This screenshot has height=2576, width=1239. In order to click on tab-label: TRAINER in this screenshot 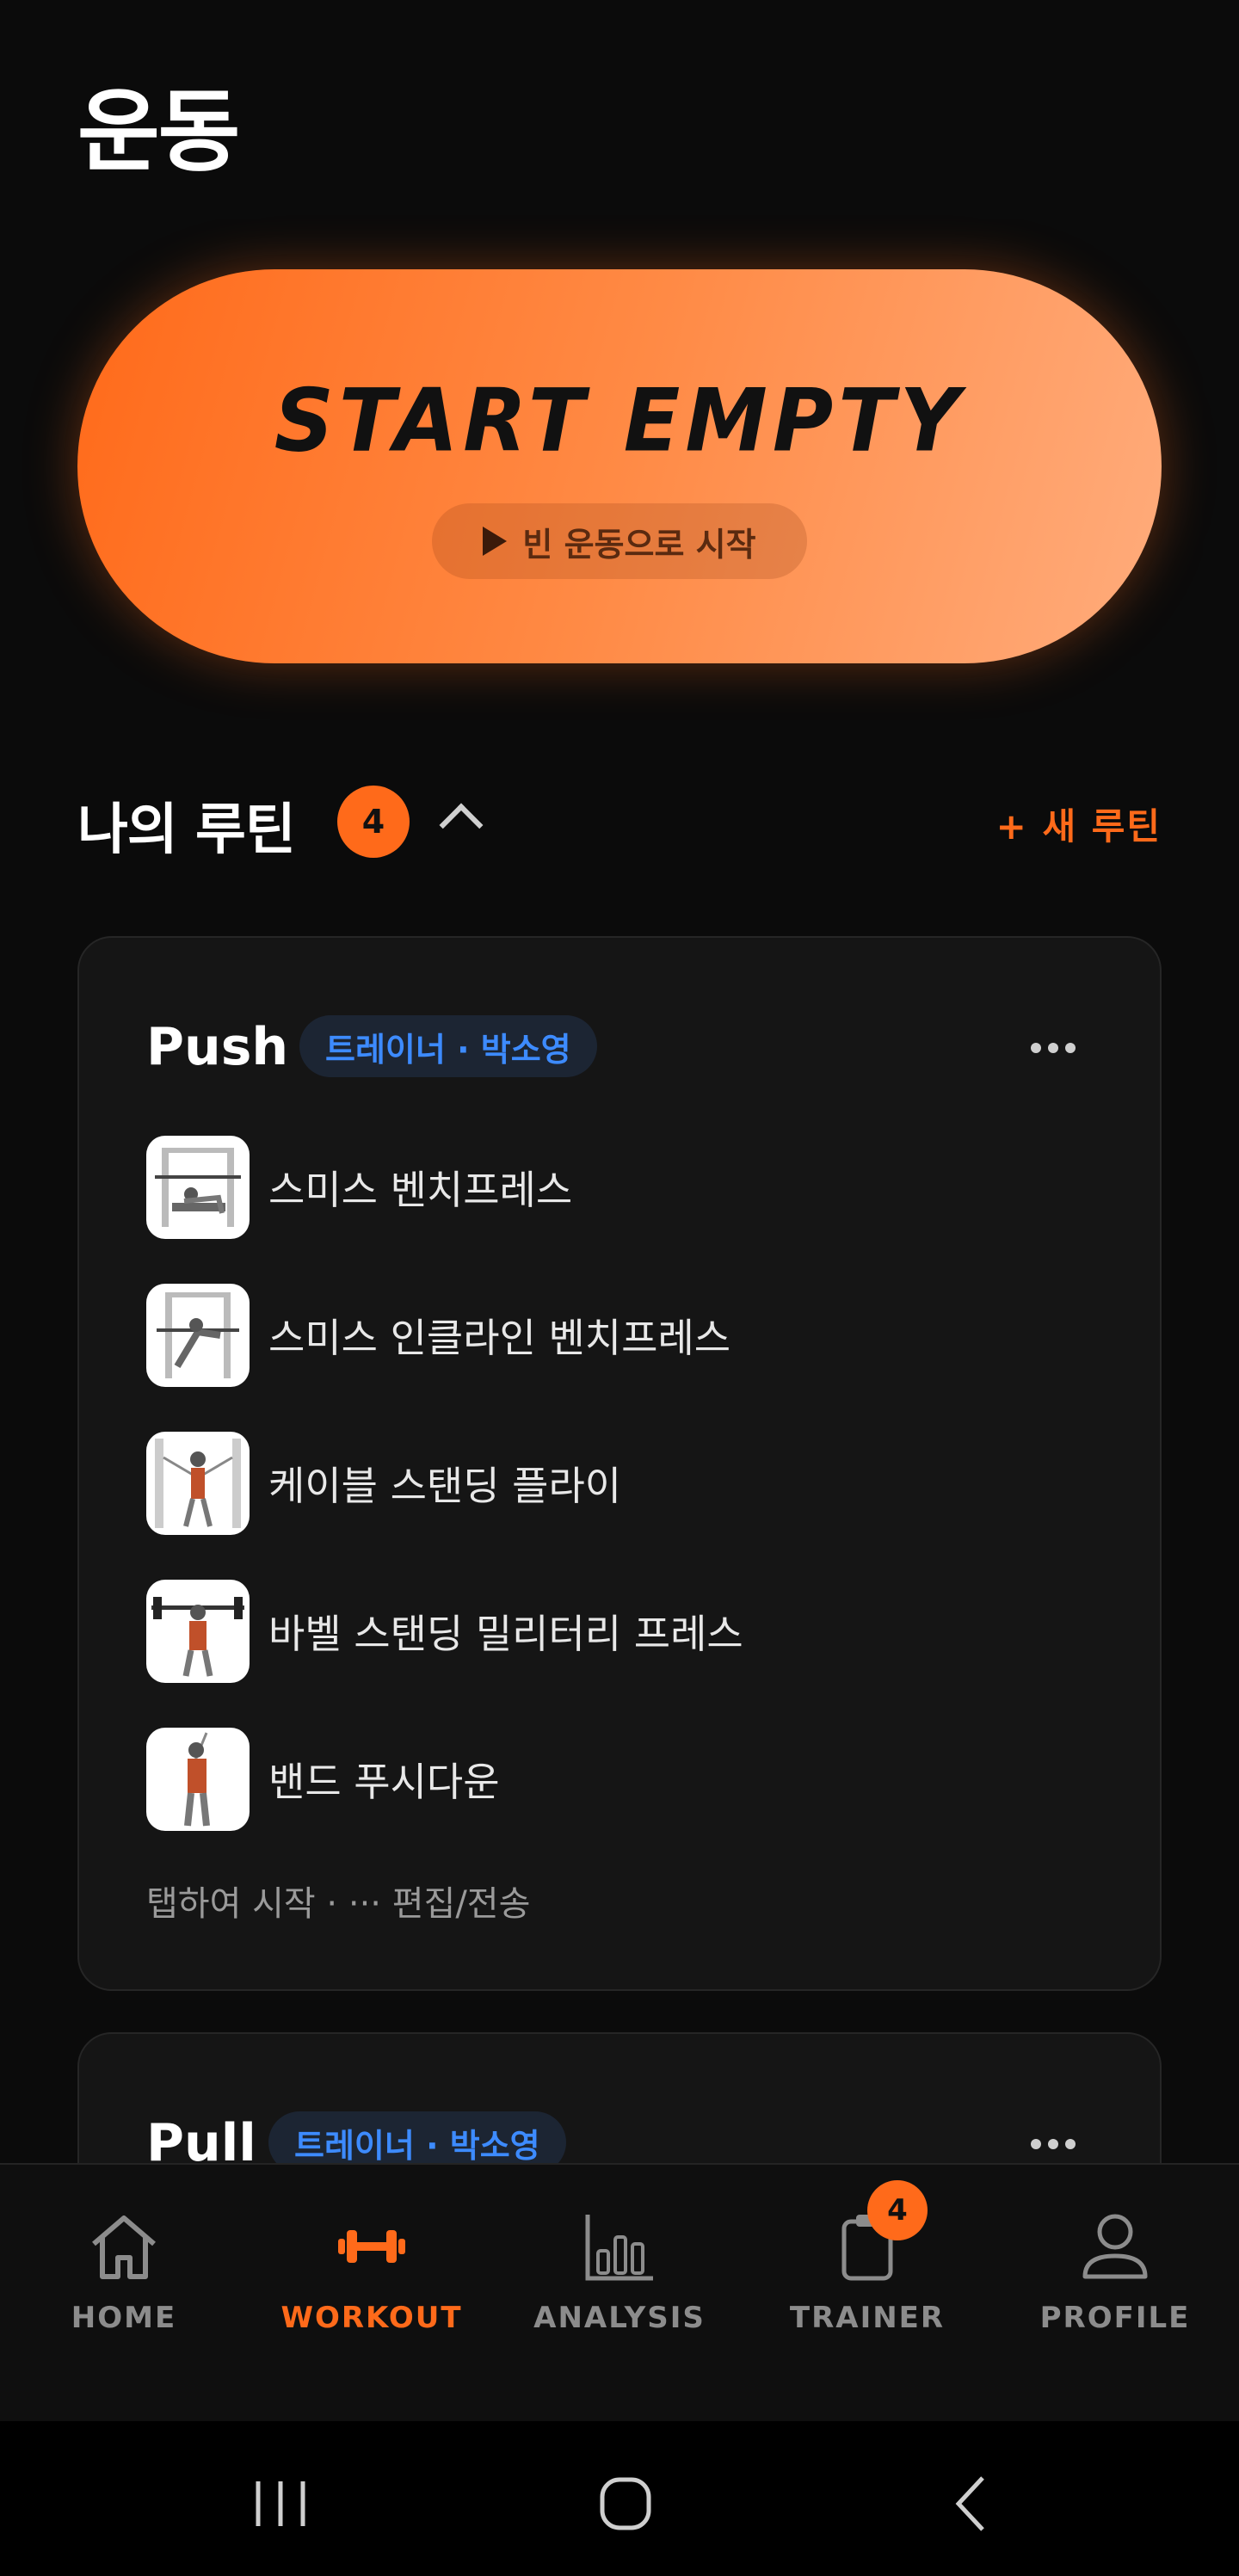, I will do `click(867, 2318)`.